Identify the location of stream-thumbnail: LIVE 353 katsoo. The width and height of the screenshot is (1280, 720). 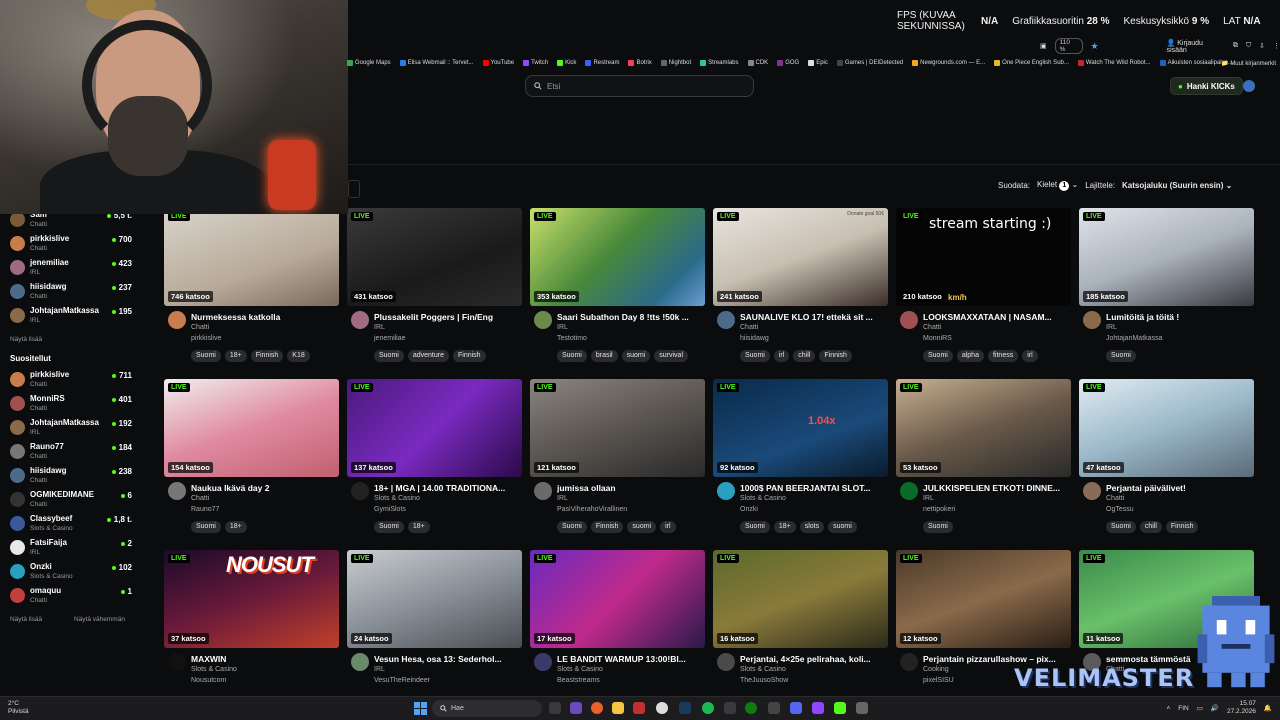
(617, 257).